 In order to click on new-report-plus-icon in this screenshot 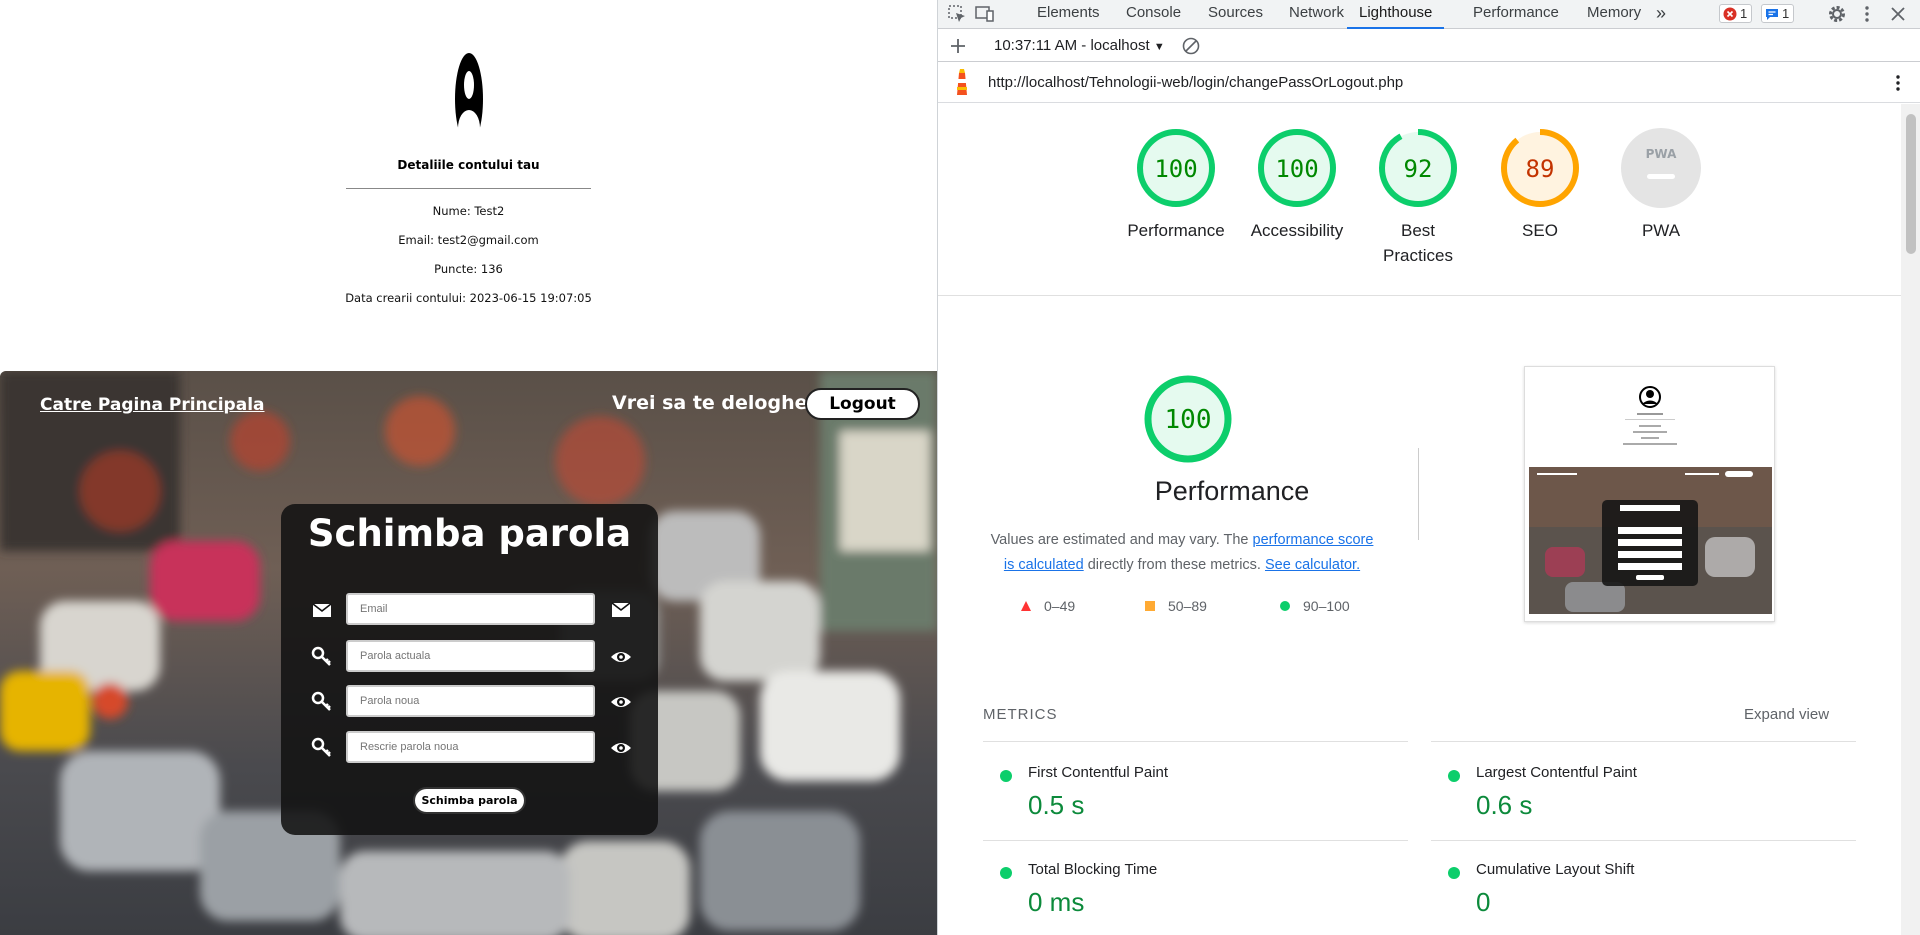, I will do `click(958, 46)`.